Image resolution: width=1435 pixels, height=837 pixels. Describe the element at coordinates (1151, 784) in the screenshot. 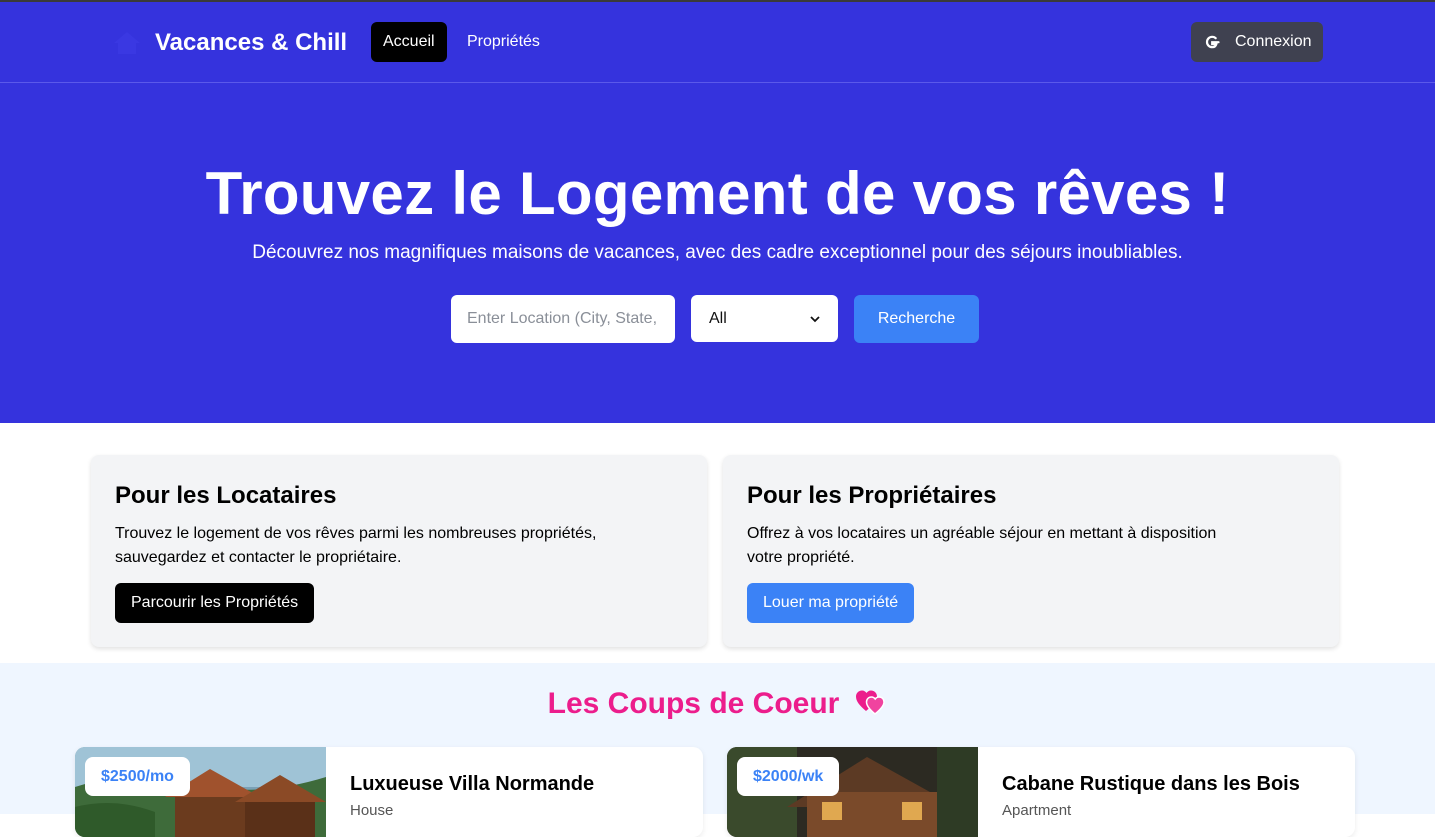

I see `property-name: Cabane Rustique dans les Bois` at that location.